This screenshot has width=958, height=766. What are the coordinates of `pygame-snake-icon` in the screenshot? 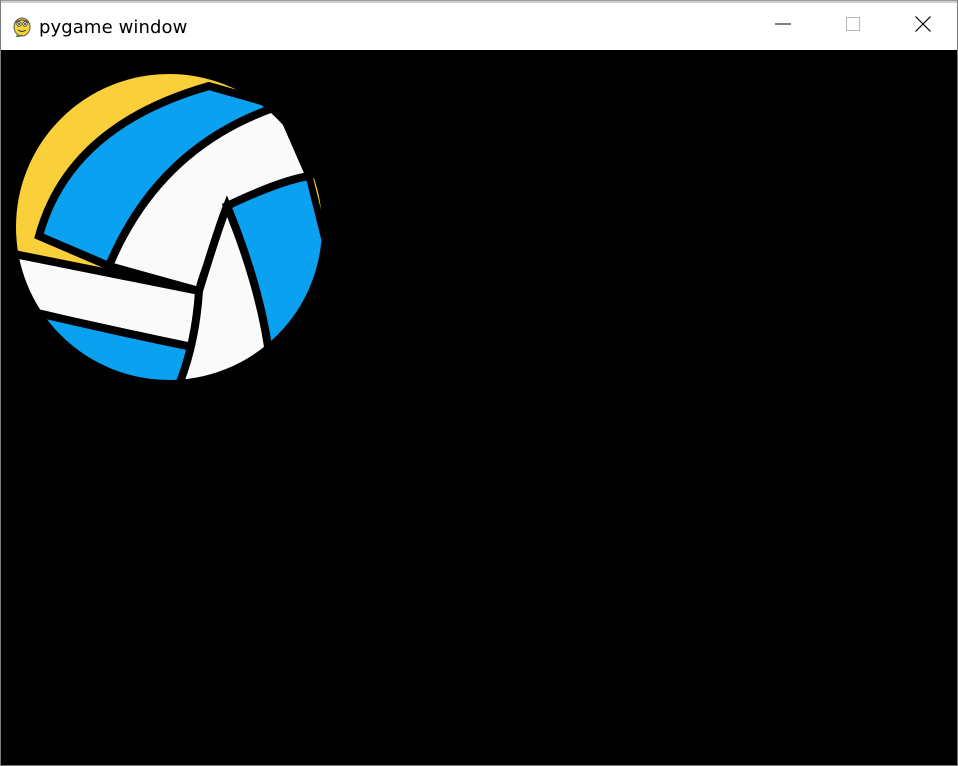 It's located at (22, 26).